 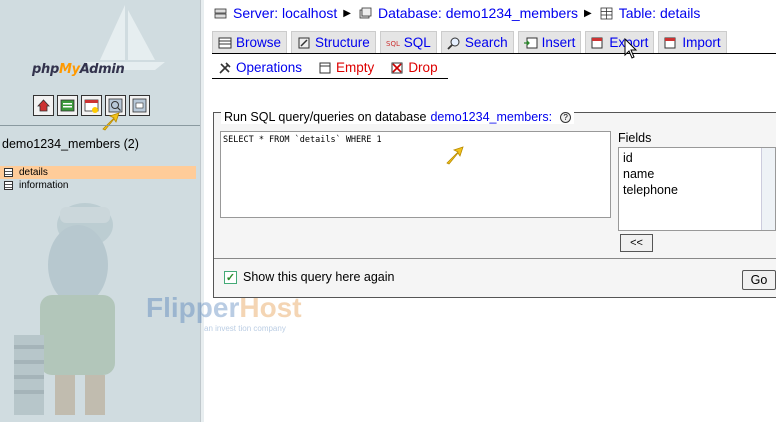 What do you see at coordinates (325, 67) in the screenshot?
I see `empty-icon` at bounding box center [325, 67].